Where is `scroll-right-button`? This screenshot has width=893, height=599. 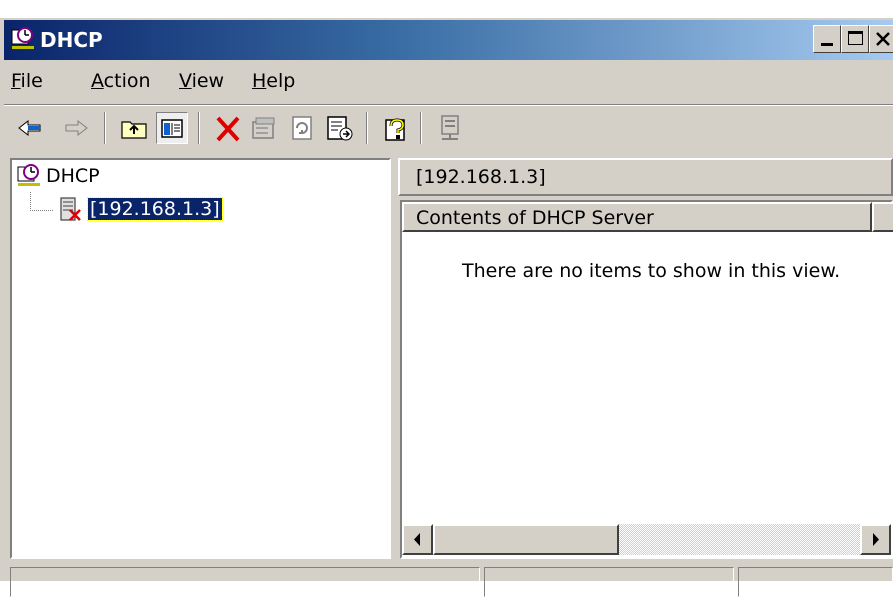
scroll-right-button is located at coordinates (875, 539).